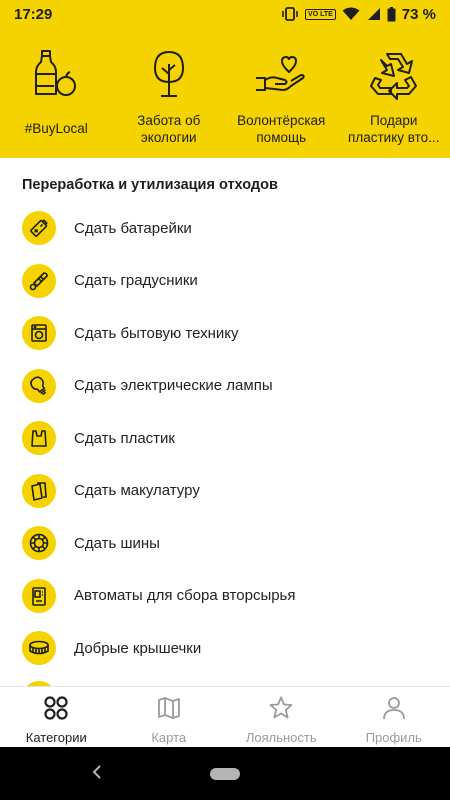 The image size is (450, 800). Describe the element at coordinates (39, 595) in the screenshot. I see `vending-machine-icon` at that location.